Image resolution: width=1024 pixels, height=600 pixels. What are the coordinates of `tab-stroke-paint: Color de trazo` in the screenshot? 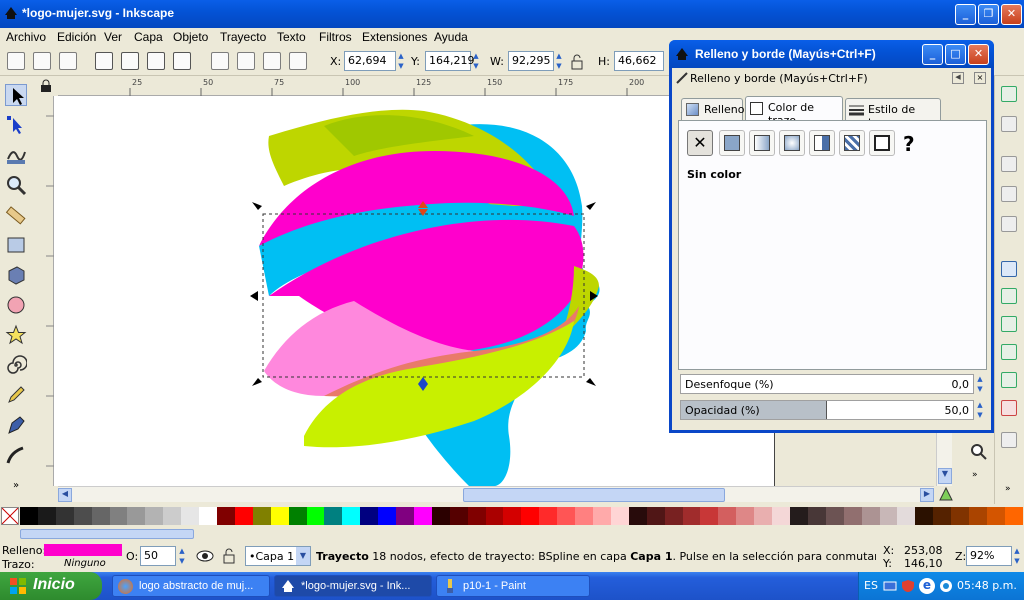 It's located at (794, 111).